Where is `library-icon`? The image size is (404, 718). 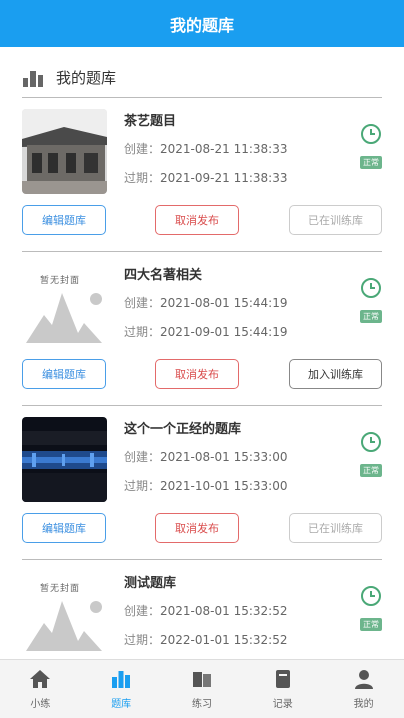 library-icon is located at coordinates (121, 679).